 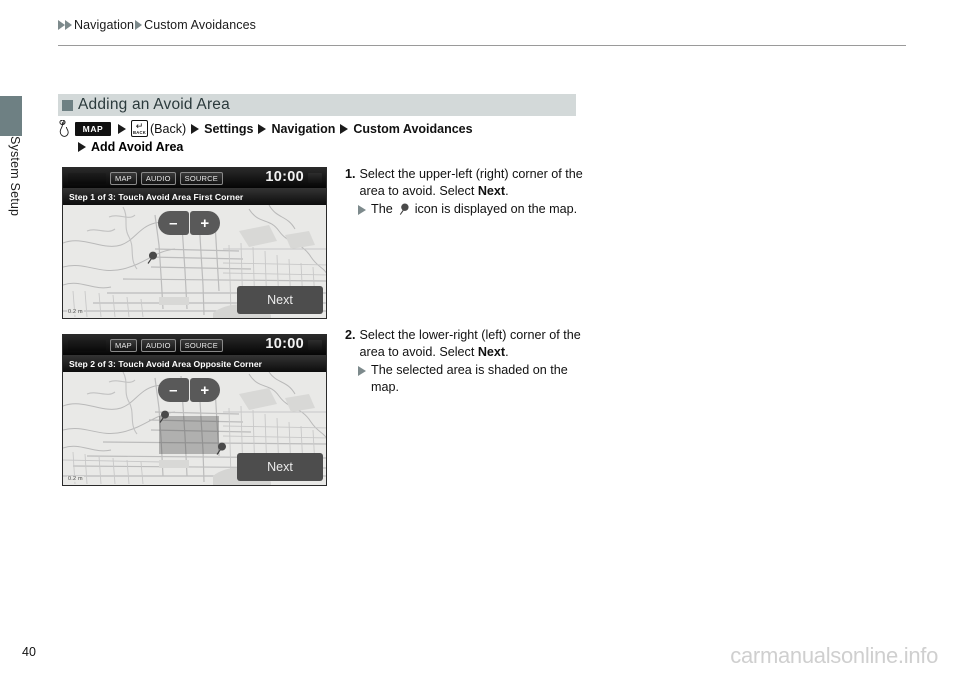 What do you see at coordinates (139, 132) in the screenshot?
I see `back-key-label: BACK` at bounding box center [139, 132].